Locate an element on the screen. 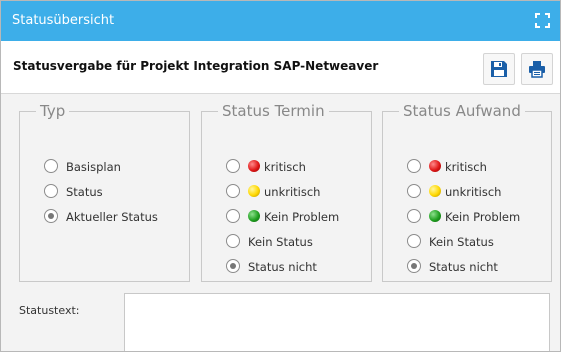 The image size is (561, 352). option-label: Status is located at coordinates (84, 192).